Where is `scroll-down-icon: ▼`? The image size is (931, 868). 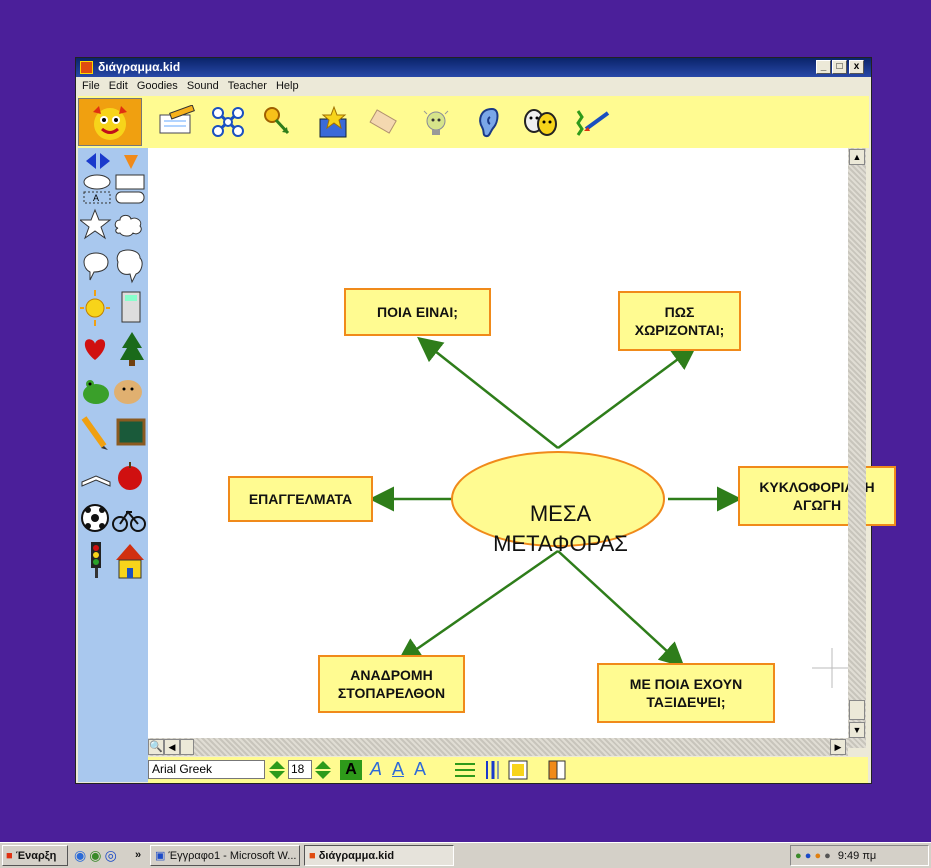 scroll-down-icon: ▼ is located at coordinates (857, 730).